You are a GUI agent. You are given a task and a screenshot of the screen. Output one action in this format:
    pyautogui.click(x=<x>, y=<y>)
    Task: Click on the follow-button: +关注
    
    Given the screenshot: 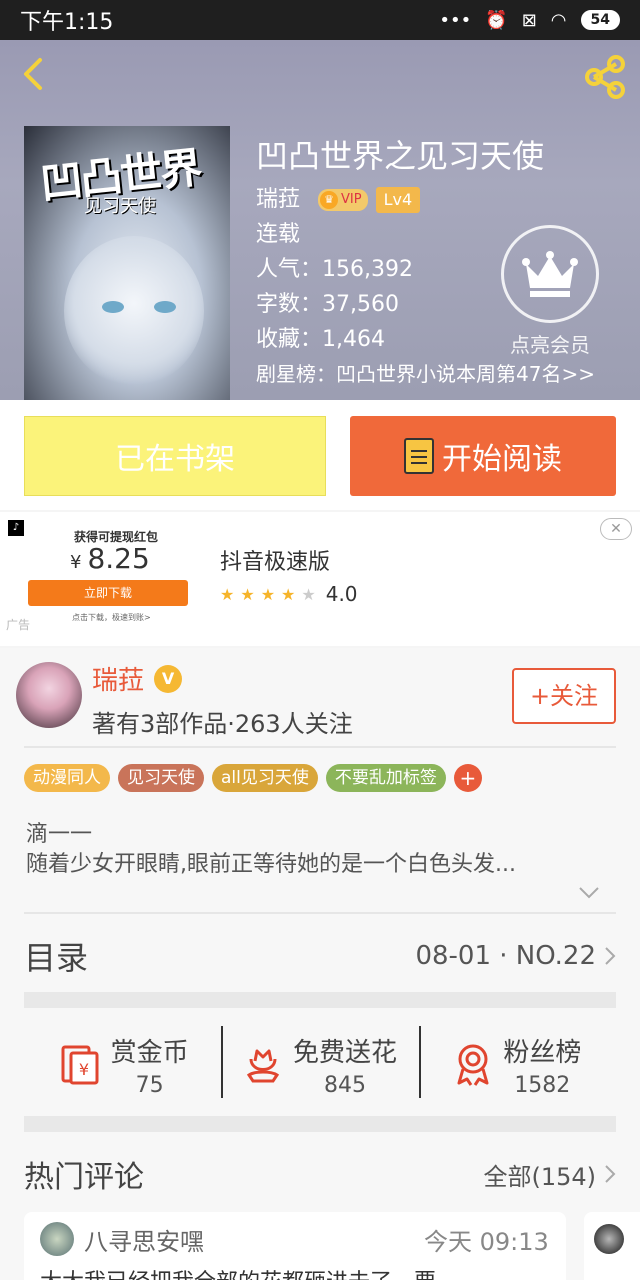 What is the action you would take?
    pyautogui.click(x=564, y=696)
    